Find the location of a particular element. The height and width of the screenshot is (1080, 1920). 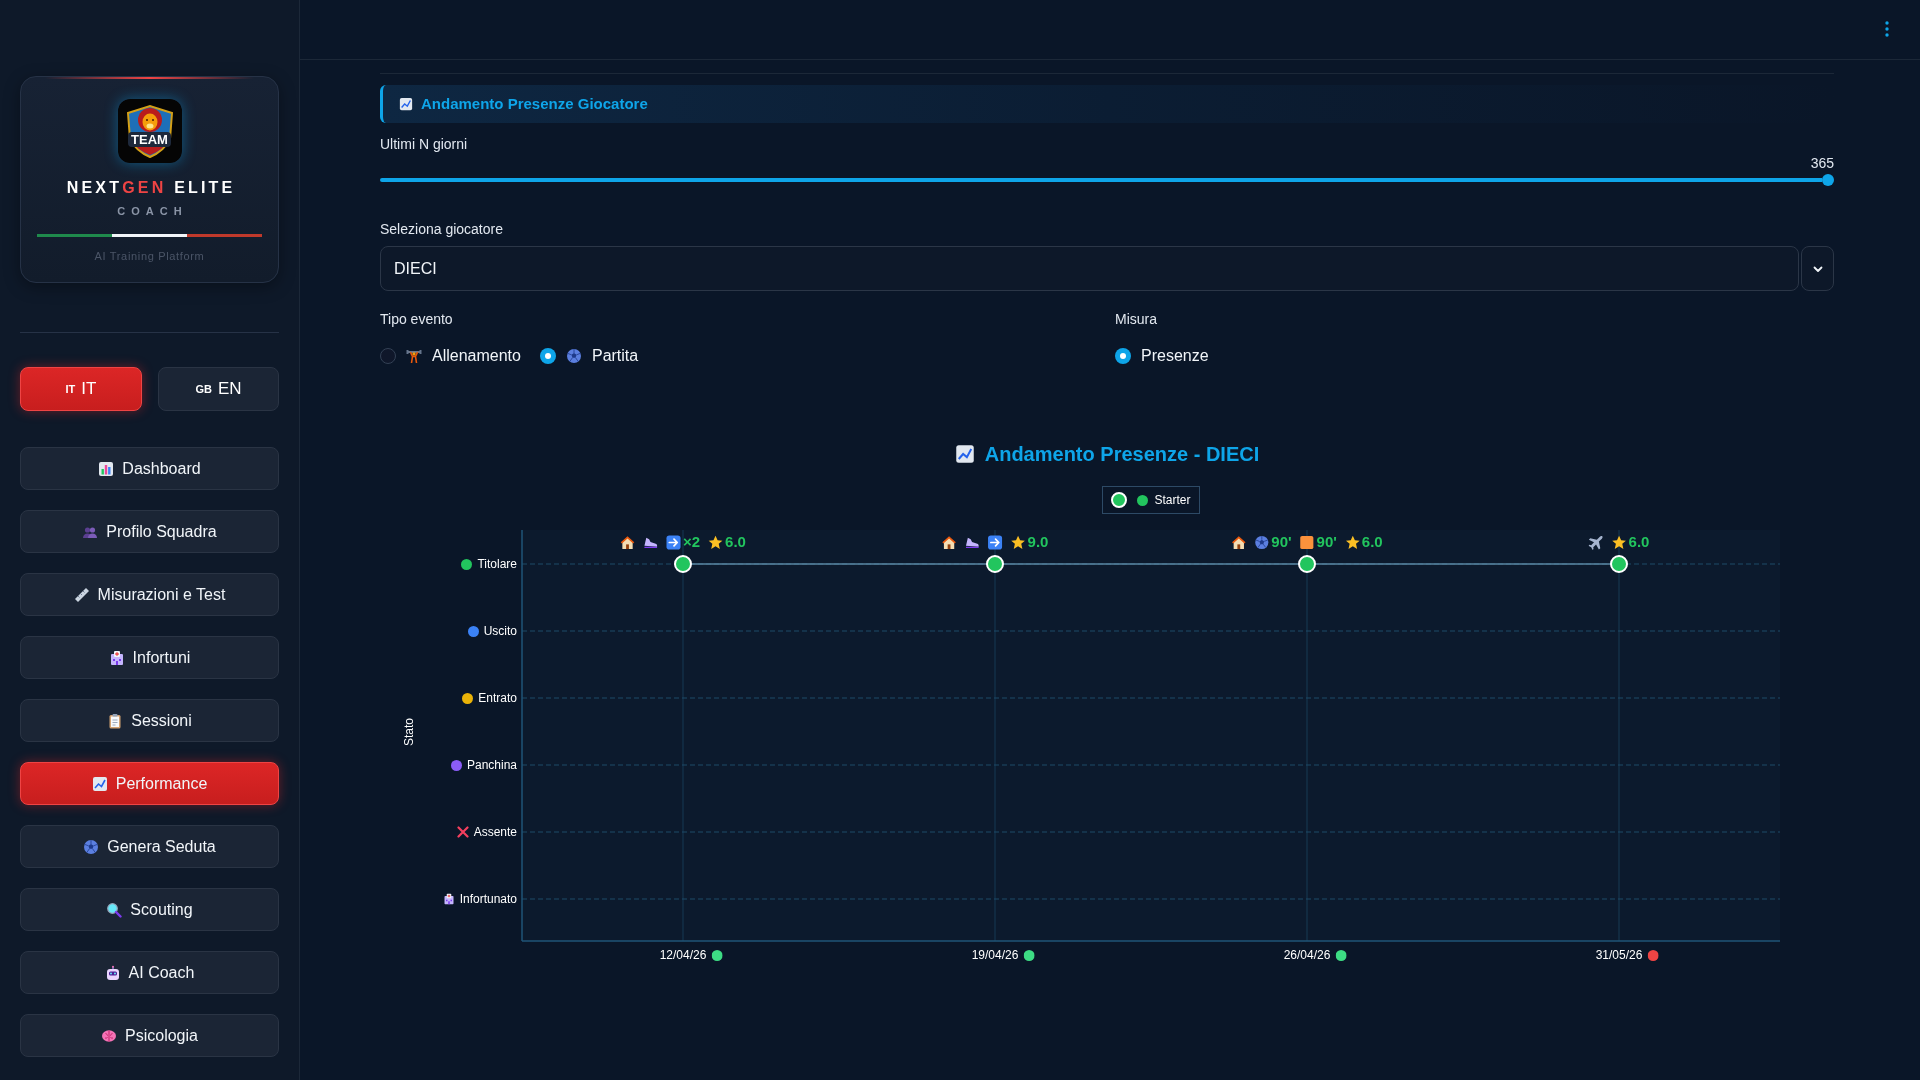

chart-title: Andamento Presenze - DIECI is located at coordinates (1122, 454).